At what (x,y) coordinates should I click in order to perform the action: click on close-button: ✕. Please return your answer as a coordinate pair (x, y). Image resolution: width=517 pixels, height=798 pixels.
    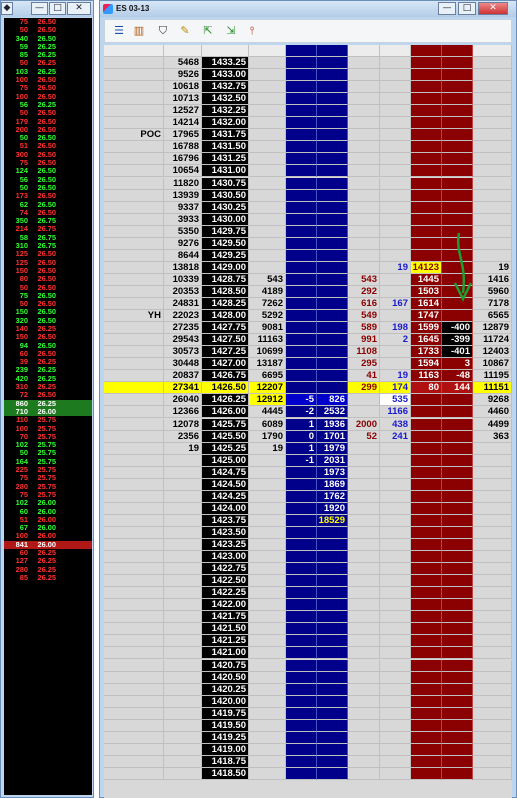
    Looking at the image, I should click on (79, 8).